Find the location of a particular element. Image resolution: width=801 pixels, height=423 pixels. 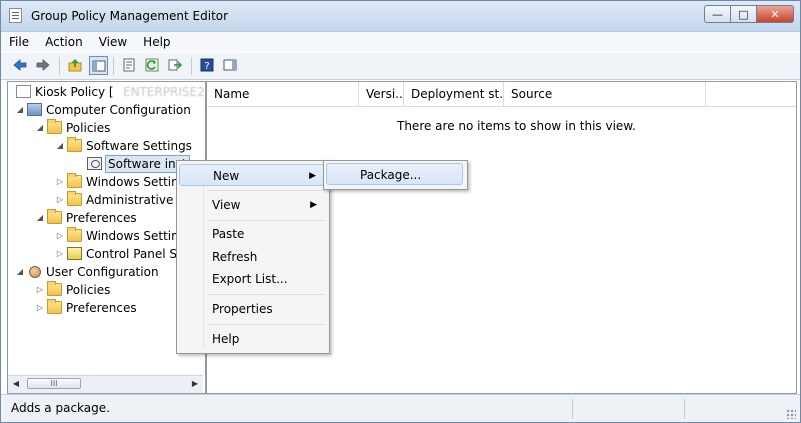

export-list-button is located at coordinates (175, 65).